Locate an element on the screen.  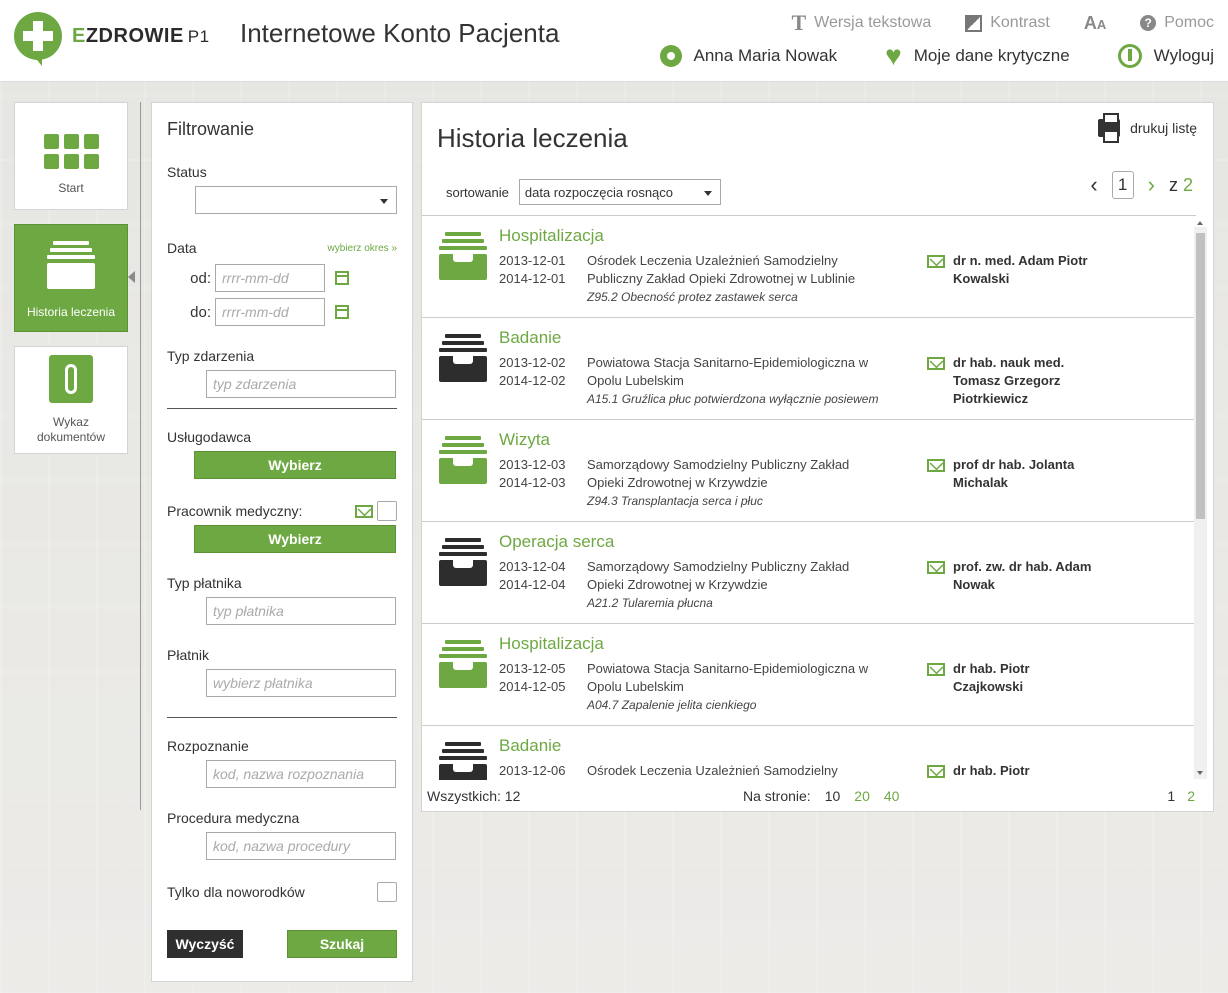
choose-provider-button: Wybierz is located at coordinates (295, 465).